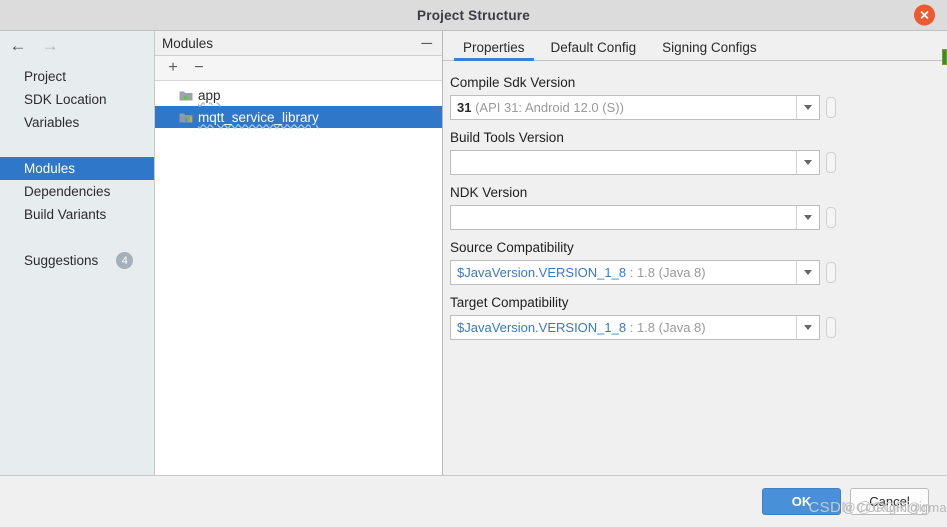 The image size is (947, 527). I want to click on arrow-right-icon: →, so click(50, 45).